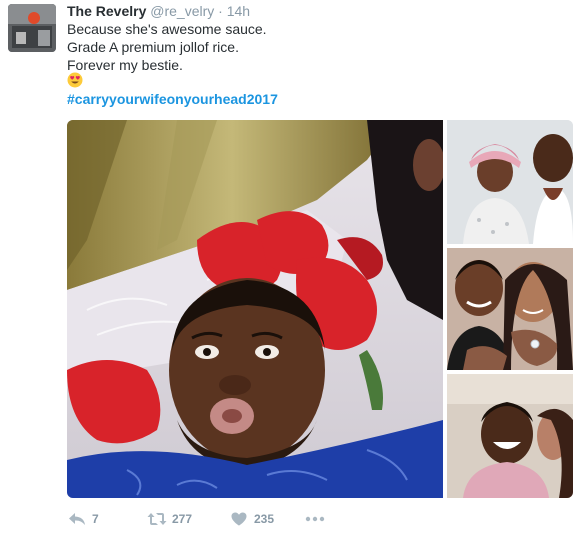 This screenshot has width=585, height=533. Describe the element at coordinates (157, 519) in the screenshot. I see `retweet-icon` at that location.